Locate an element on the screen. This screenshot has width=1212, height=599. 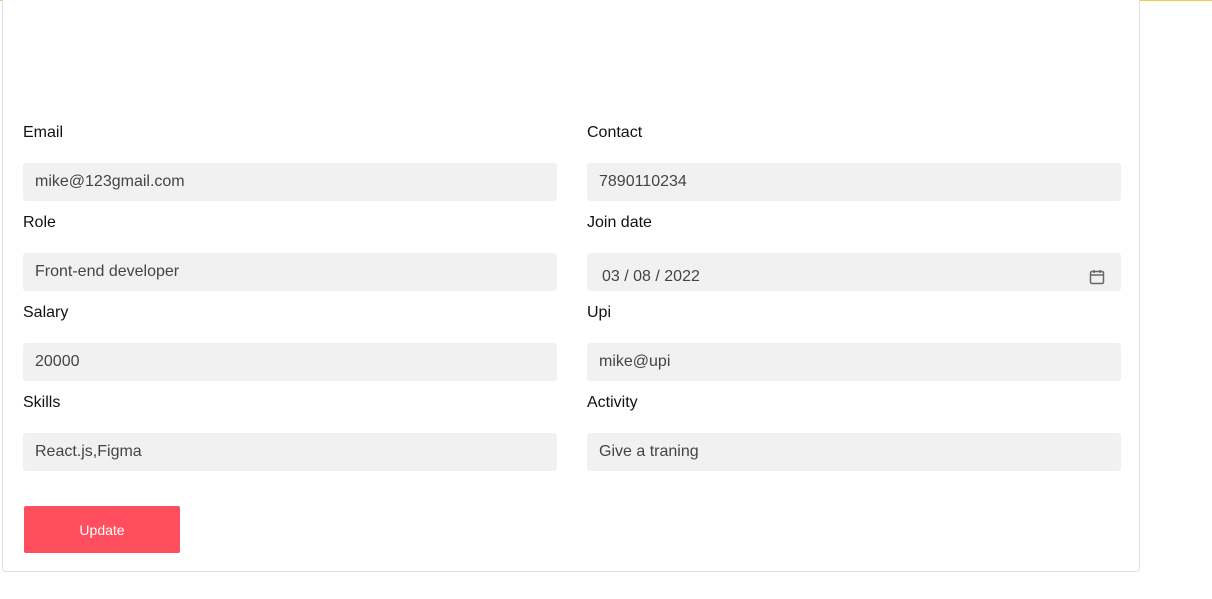
join-date-label: Join date is located at coordinates (619, 222).